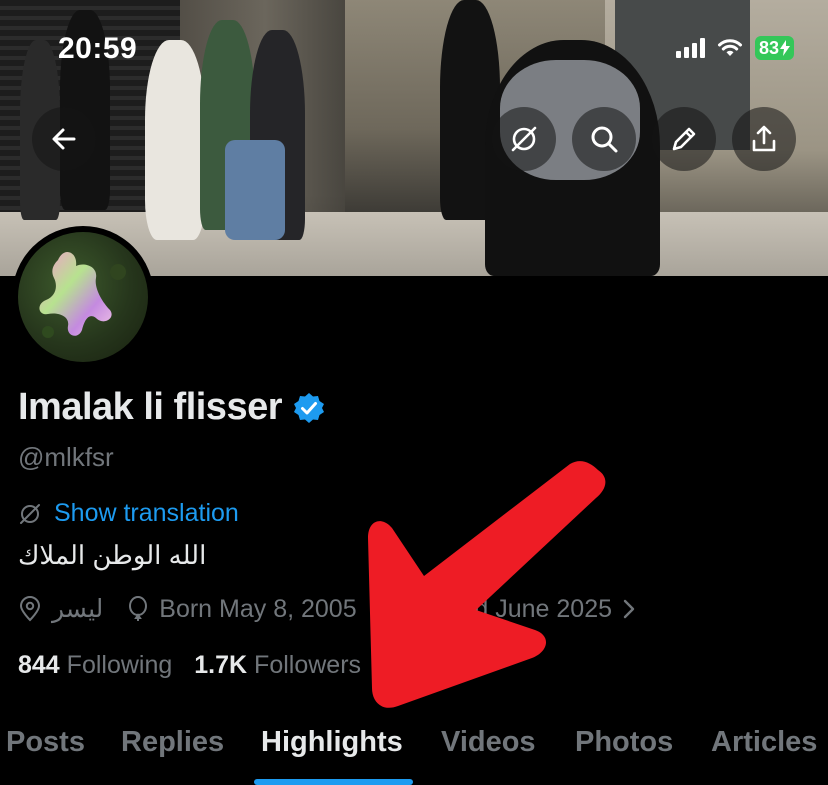 The height and width of the screenshot is (785, 828). Describe the element at coordinates (764, 742) in the screenshot. I see `tab-articles: Articles` at that location.